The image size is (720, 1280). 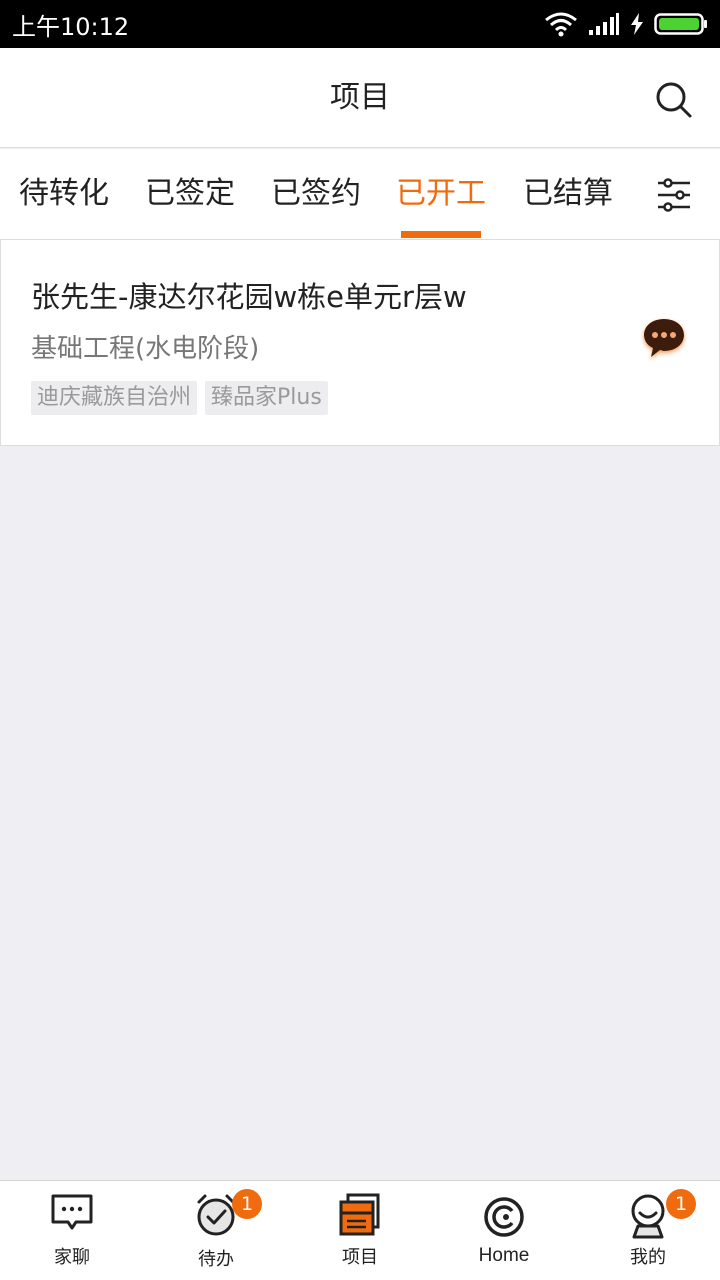 I want to click on chat-icon, so click(x=72, y=1212).